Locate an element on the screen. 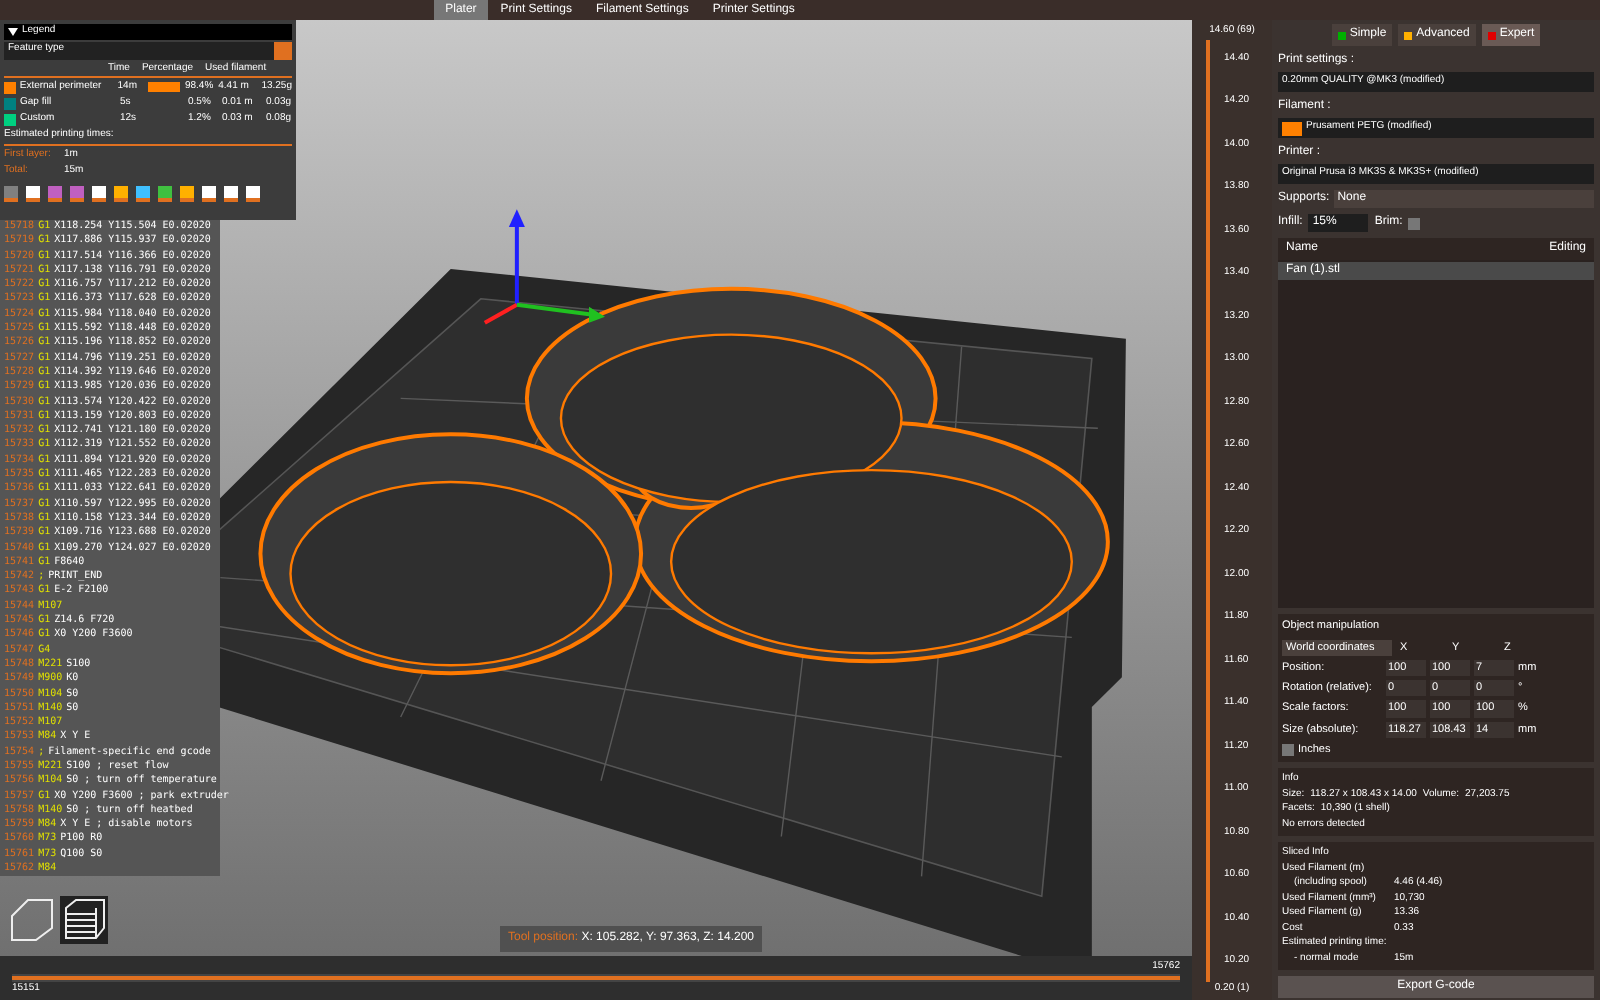 Image resolution: width=1600 pixels, height=1000 pixels. layers-view-icon is located at coordinates (84, 920).